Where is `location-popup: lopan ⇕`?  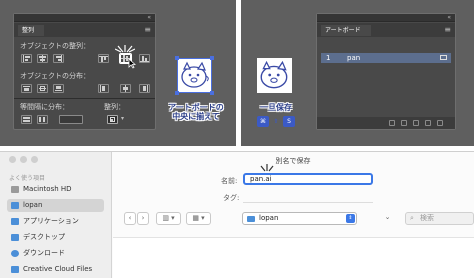 location-popup: lopan ⇕ is located at coordinates (299, 218).